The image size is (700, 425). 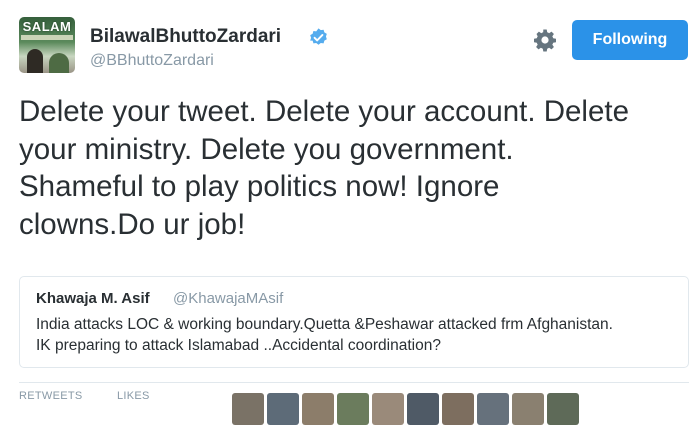 I want to click on quoted-tweet-screen-name: @KhawajaMAsif, so click(x=228, y=298).